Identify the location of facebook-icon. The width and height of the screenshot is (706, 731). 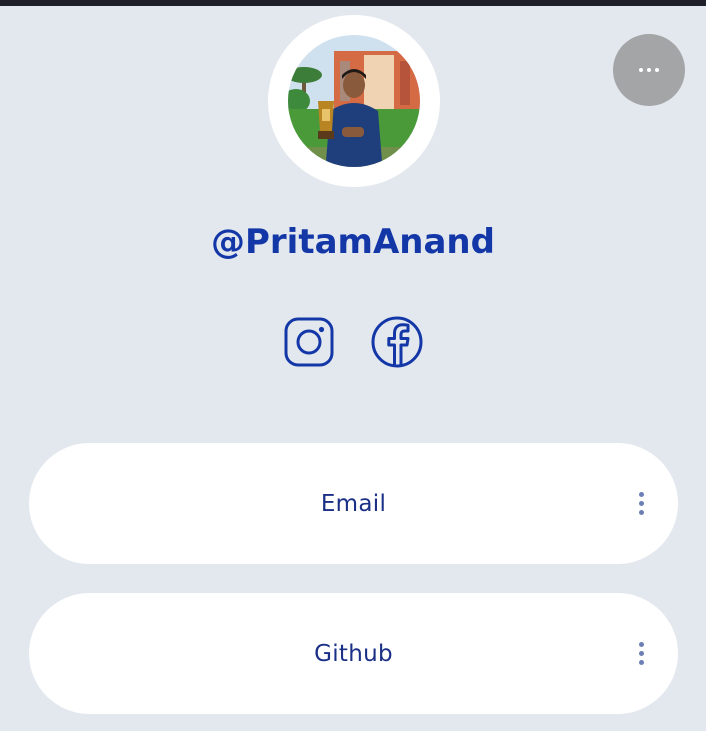
(397, 342).